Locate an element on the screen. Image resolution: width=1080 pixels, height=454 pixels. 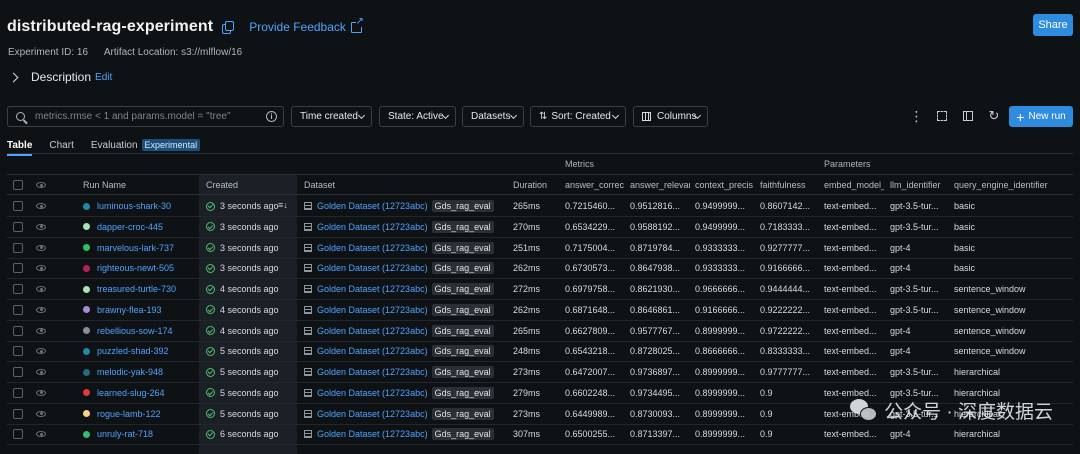
select-all-checkbox is located at coordinates (18, 185).